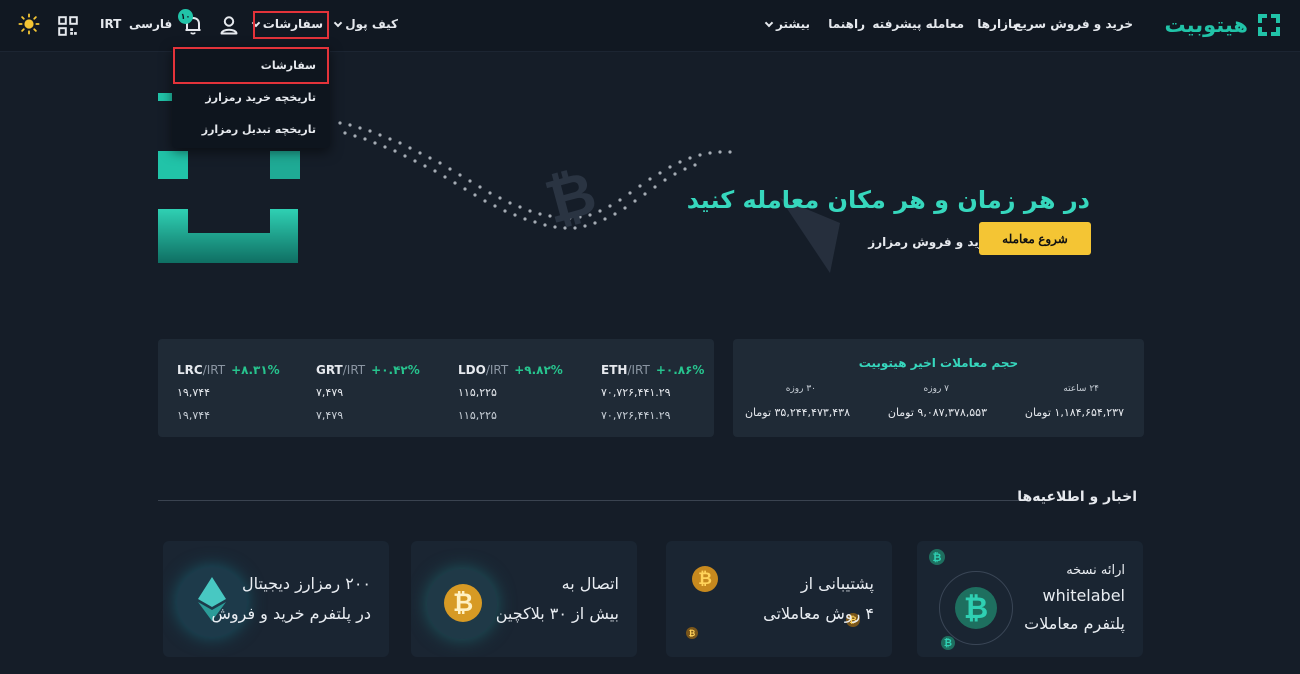  I want to click on sun-icon, so click(29, 24).